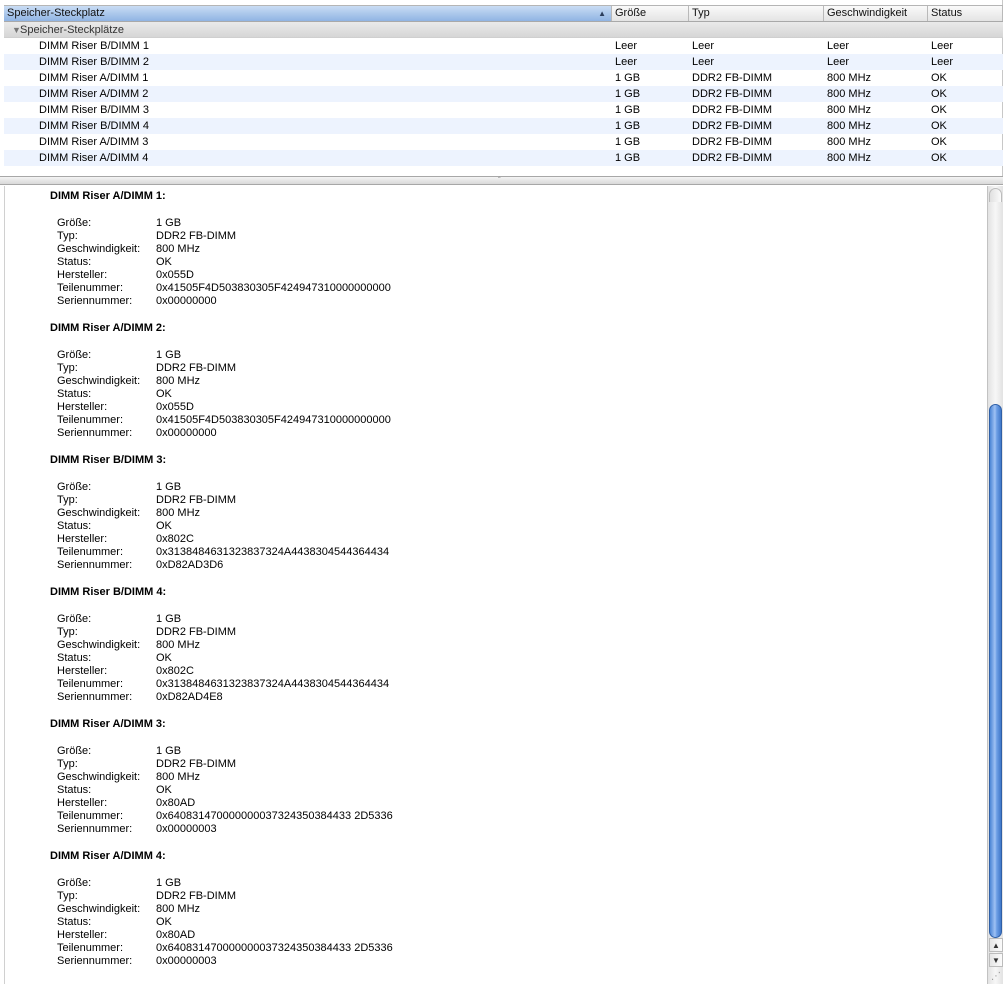 This screenshot has width=1003, height=984. I want to click on detail-value-serial: 0xD82AD4E8, so click(189, 697).